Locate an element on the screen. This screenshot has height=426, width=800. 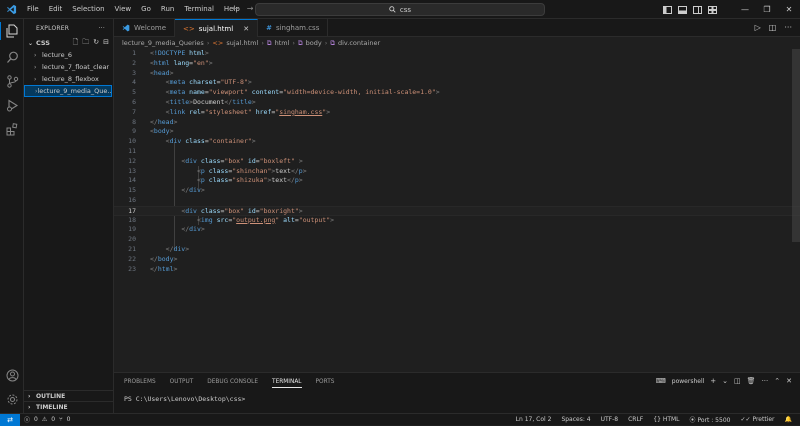
remote-icon: ⇄ is located at coordinates (10, 419).